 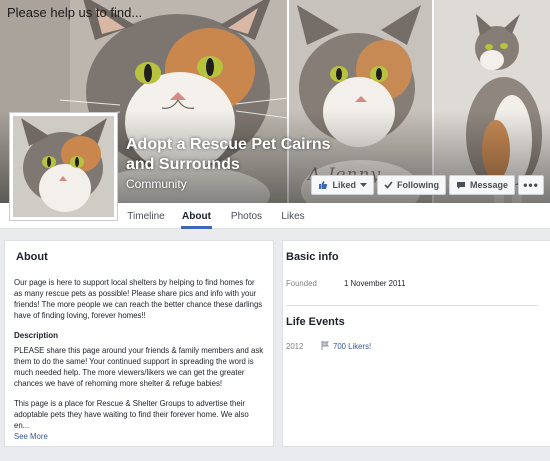 I want to click on tab-photos: Photos, so click(x=246, y=216).